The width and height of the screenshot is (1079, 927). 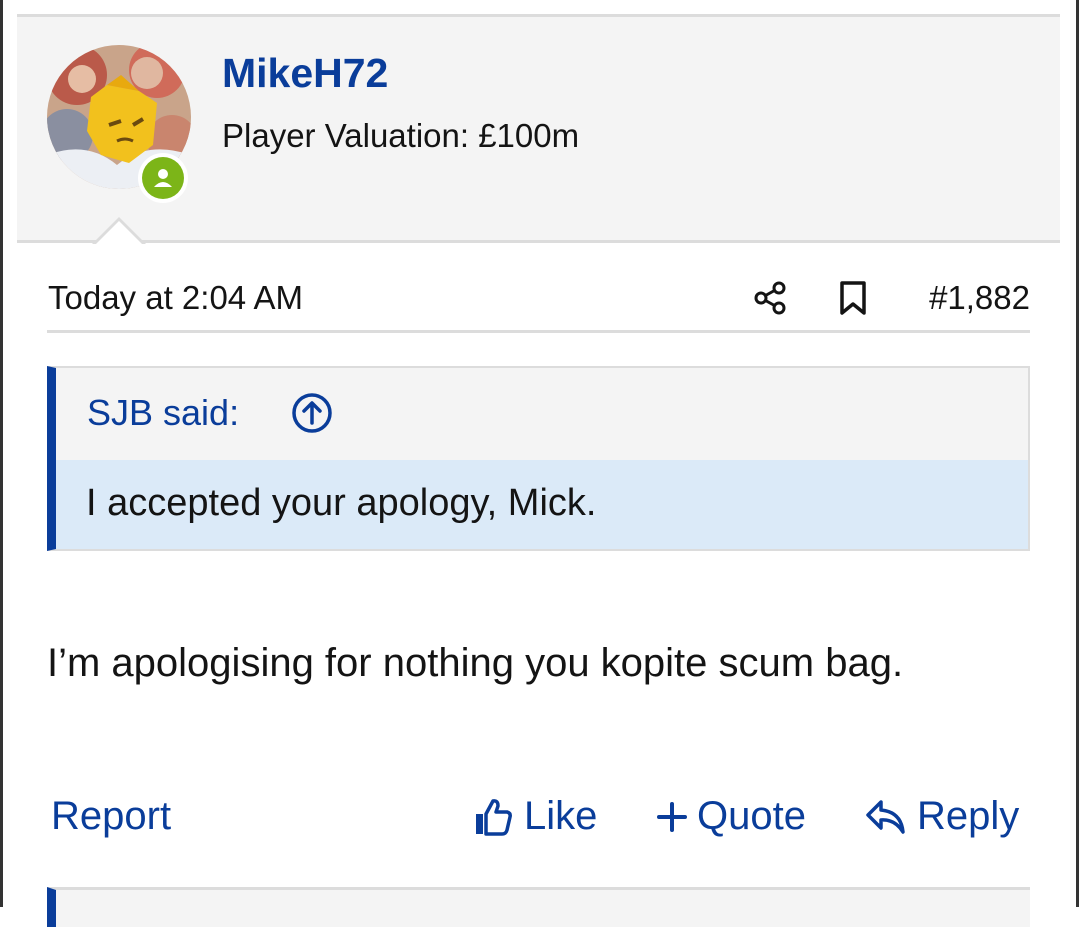 I want to click on quote-author-link: SJB said:, so click(x=163, y=413).